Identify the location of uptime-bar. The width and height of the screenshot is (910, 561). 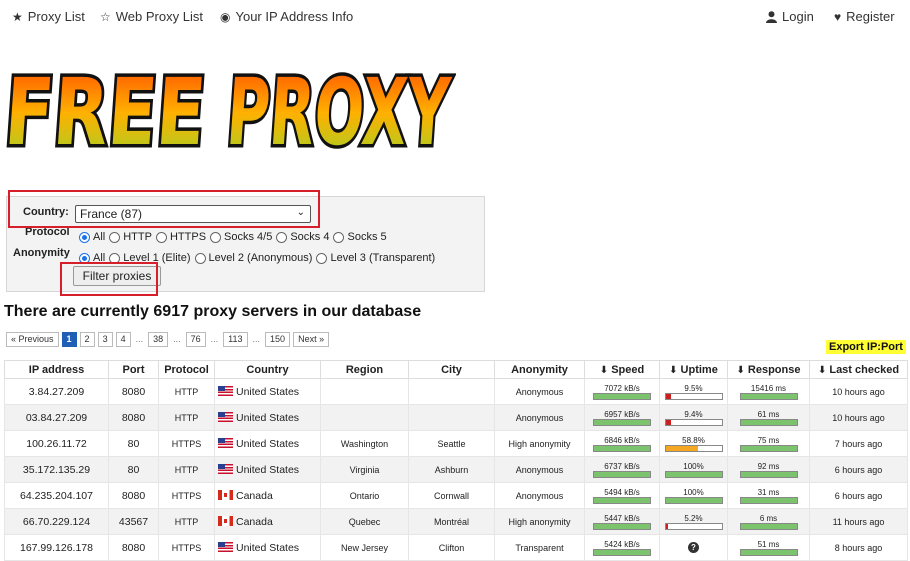
(693, 526).